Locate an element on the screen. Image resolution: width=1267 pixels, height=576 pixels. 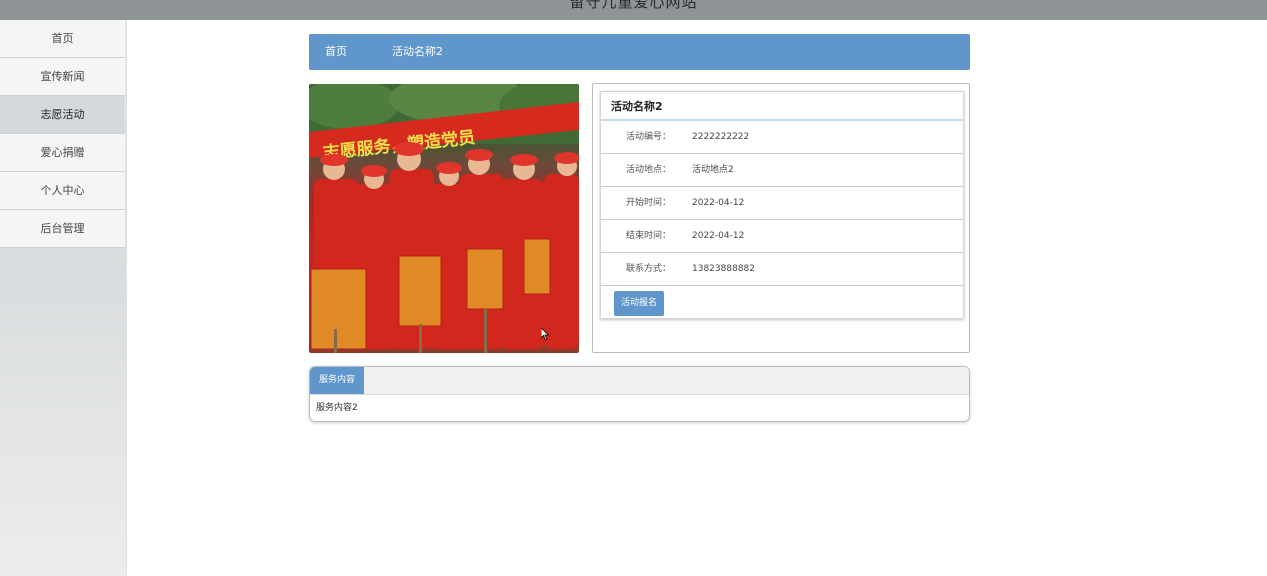
activity-photo: 志愿服务，塑造党员 is located at coordinates (444, 218).